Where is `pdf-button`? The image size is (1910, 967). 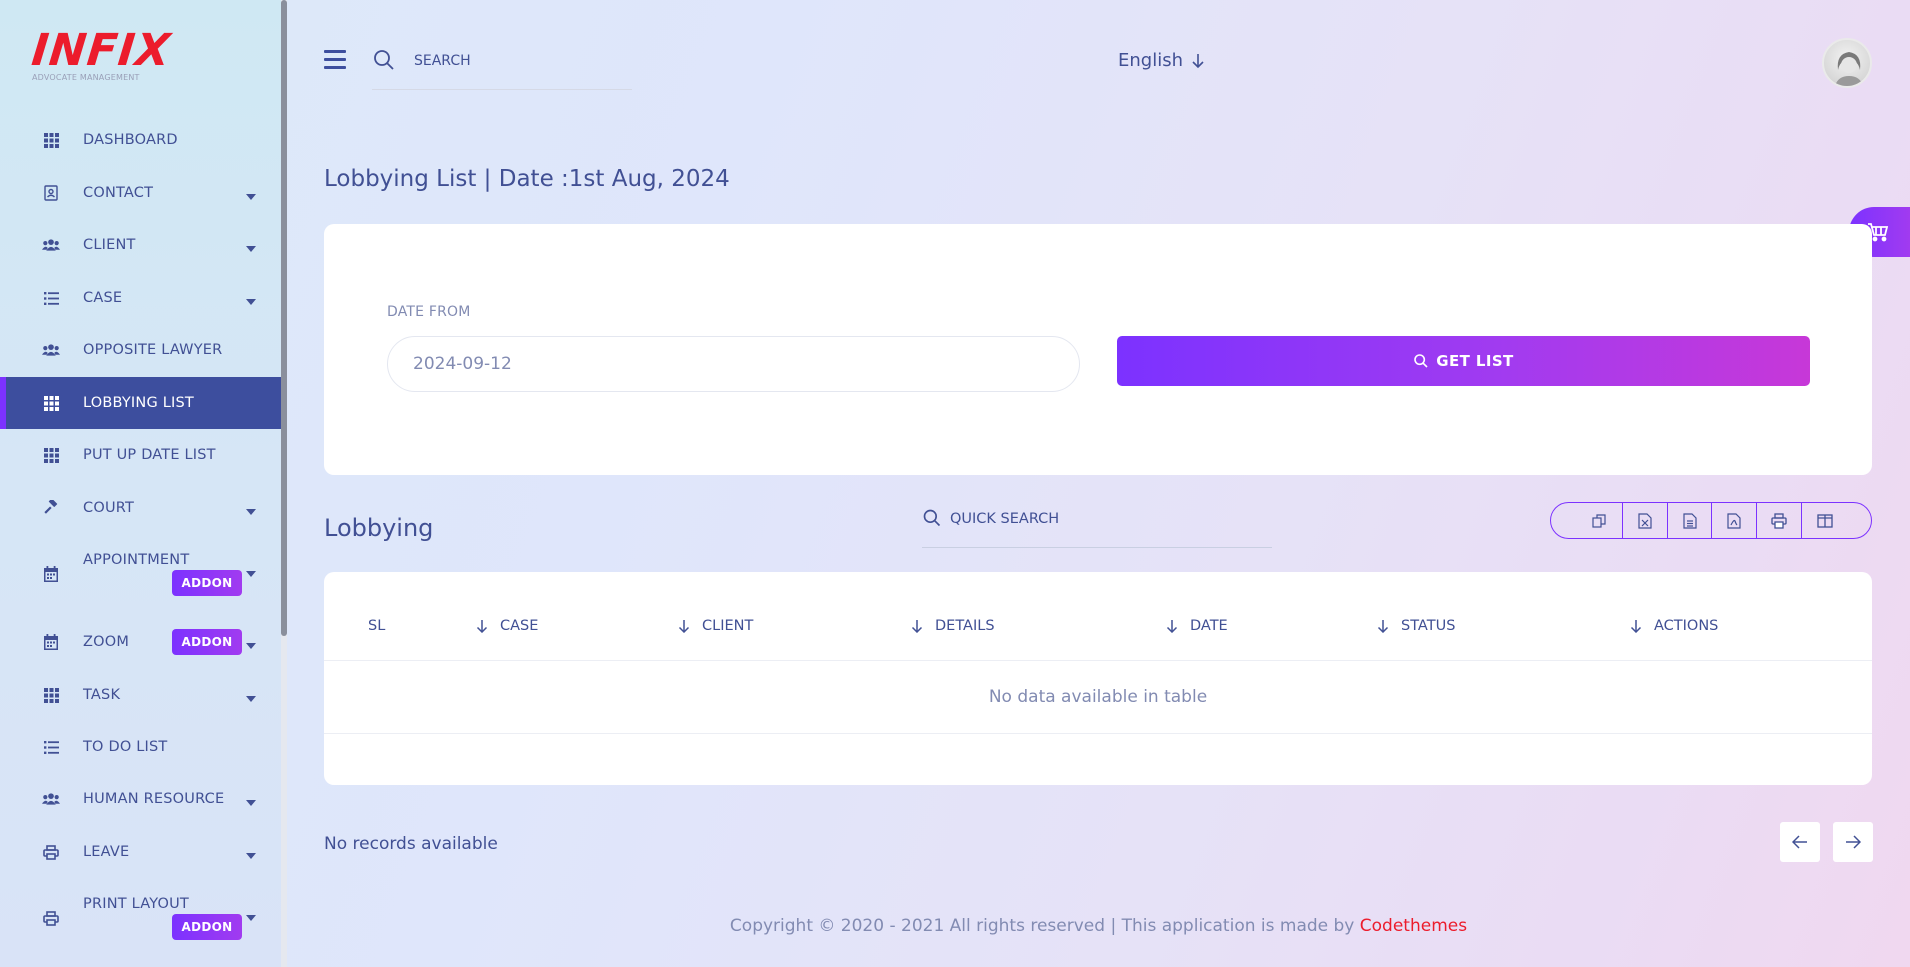
pdf-button is located at coordinates (1735, 520).